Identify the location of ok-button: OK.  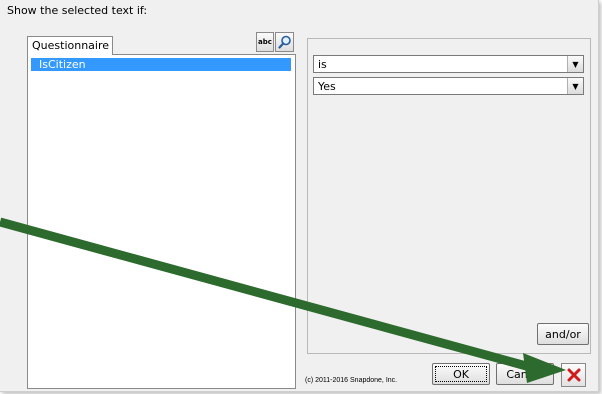
(461, 374).